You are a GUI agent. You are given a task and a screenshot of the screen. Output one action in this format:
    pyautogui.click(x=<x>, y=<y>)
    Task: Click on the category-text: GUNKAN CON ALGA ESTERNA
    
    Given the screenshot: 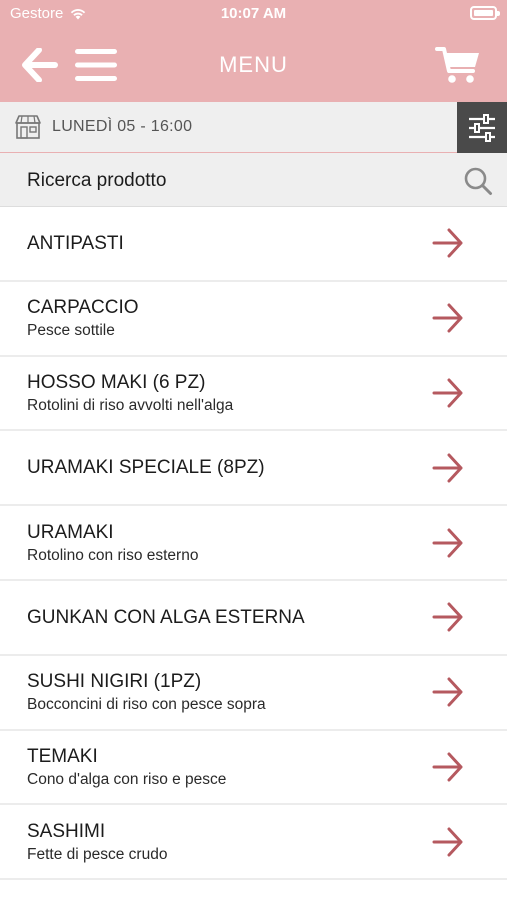 What is the action you would take?
    pyautogui.click(x=166, y=617)
    